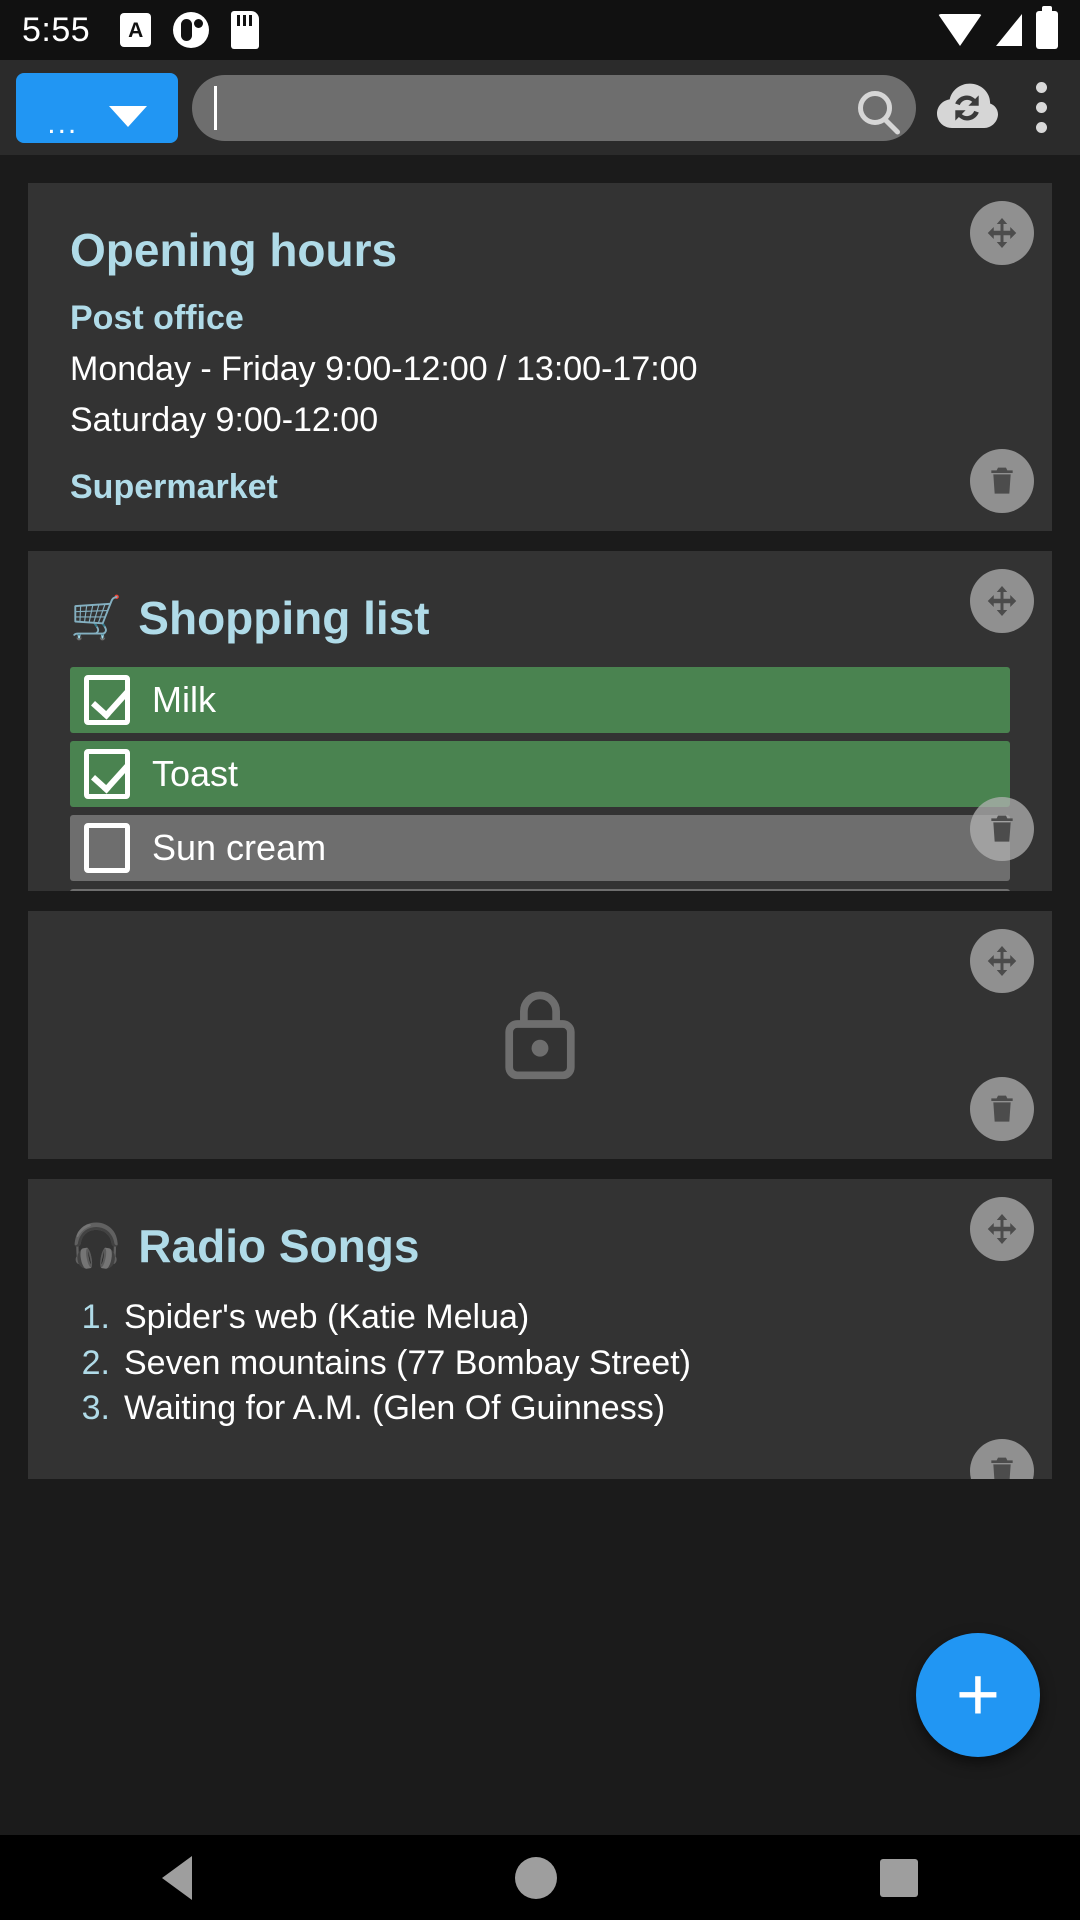  I want to click on recents-square-icon, so click(899, 1877).